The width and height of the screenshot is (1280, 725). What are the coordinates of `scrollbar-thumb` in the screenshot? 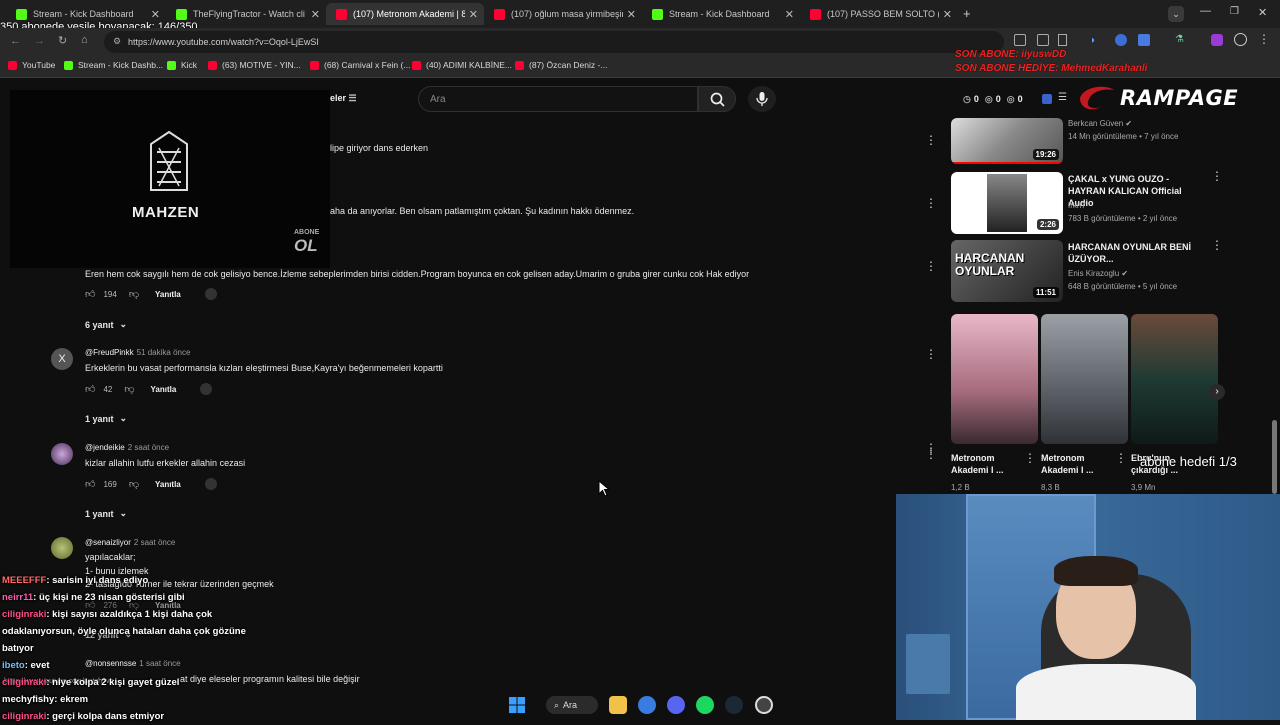 It's located at (1274, 457).